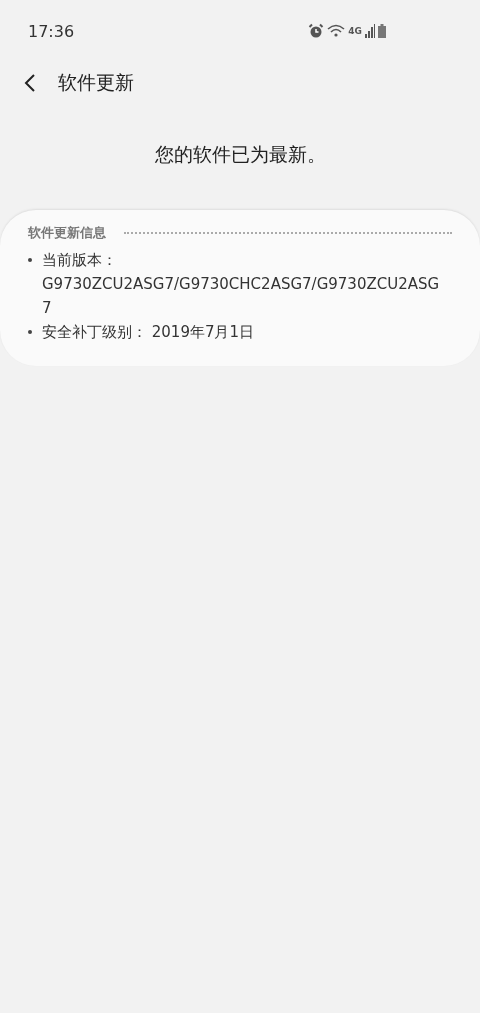 Image resolution: width=480 pixels, height=1013 pixels. Describe the element at coordinates (316, 31) in the screenshot. I see `alarm-icon` at that location.